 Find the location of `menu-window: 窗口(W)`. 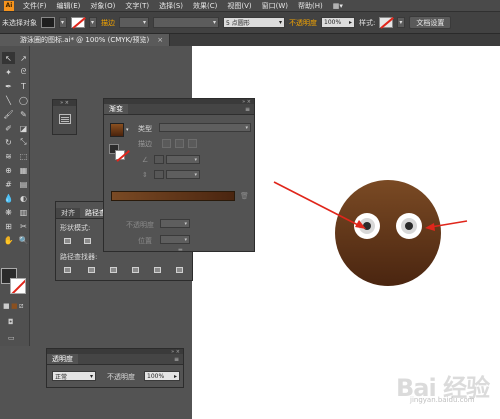

menu-window: 窗口(W) is located at coordinates (275, 6).